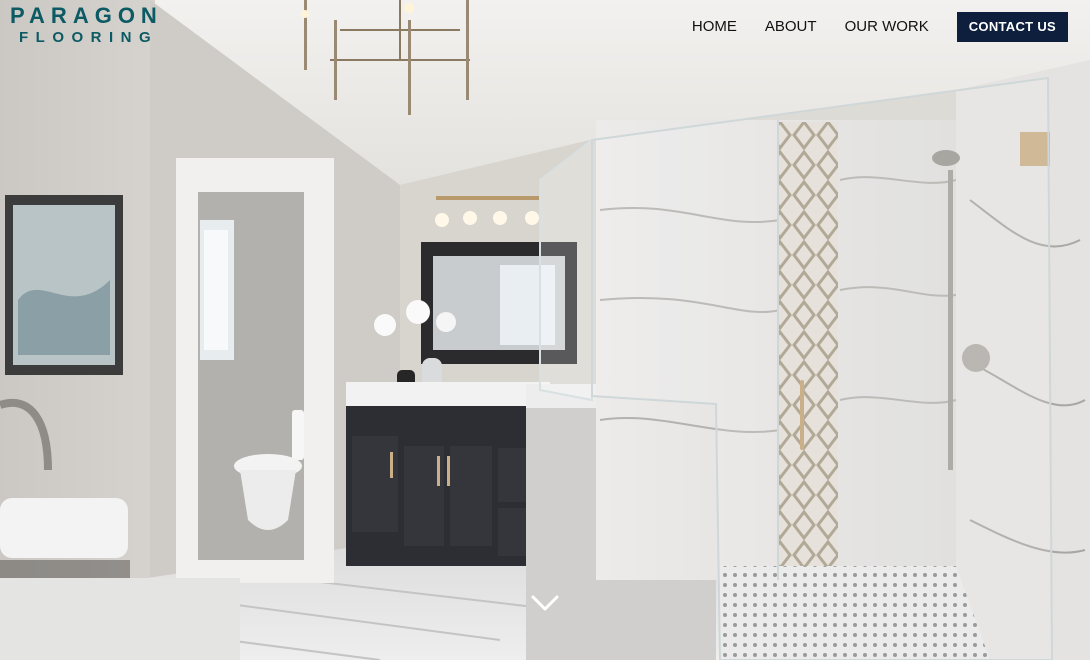  Describe the element at coordinates (791, 27) in the screenshot. I see `nav-about-link: ABOUT` at that location.